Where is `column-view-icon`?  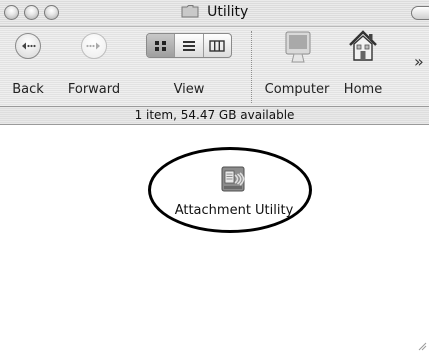
column-view-icon is located at coordinates (217, 45).